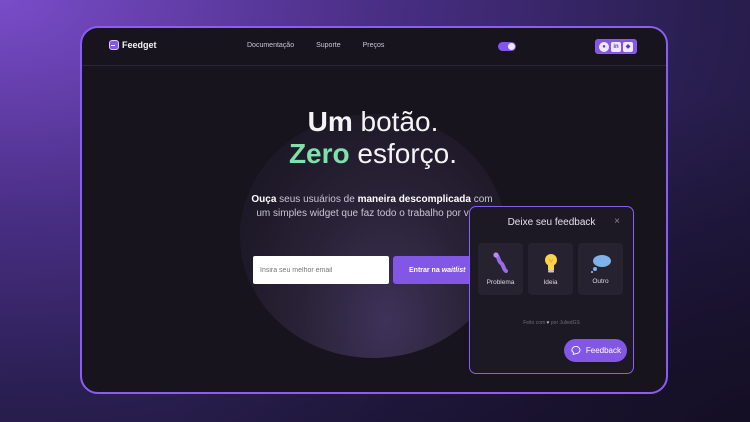  I want to click on option-problema: Problema, so click(500, 269).